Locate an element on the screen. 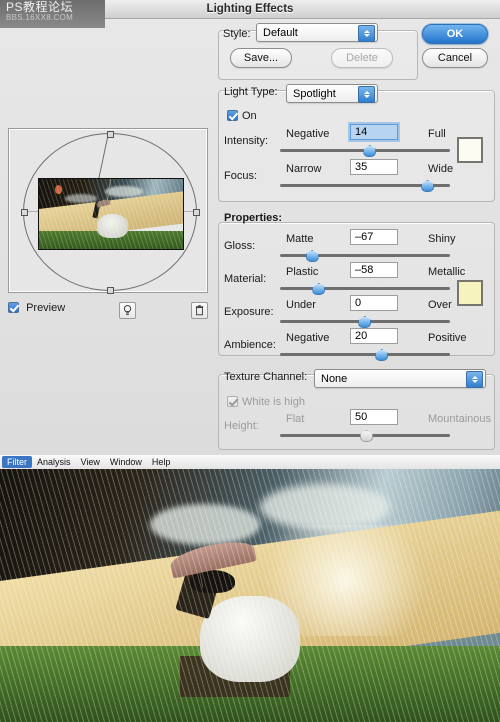 The image size is (500, 722). menu-analysis: Analysis is located at coordinates (54, 462).